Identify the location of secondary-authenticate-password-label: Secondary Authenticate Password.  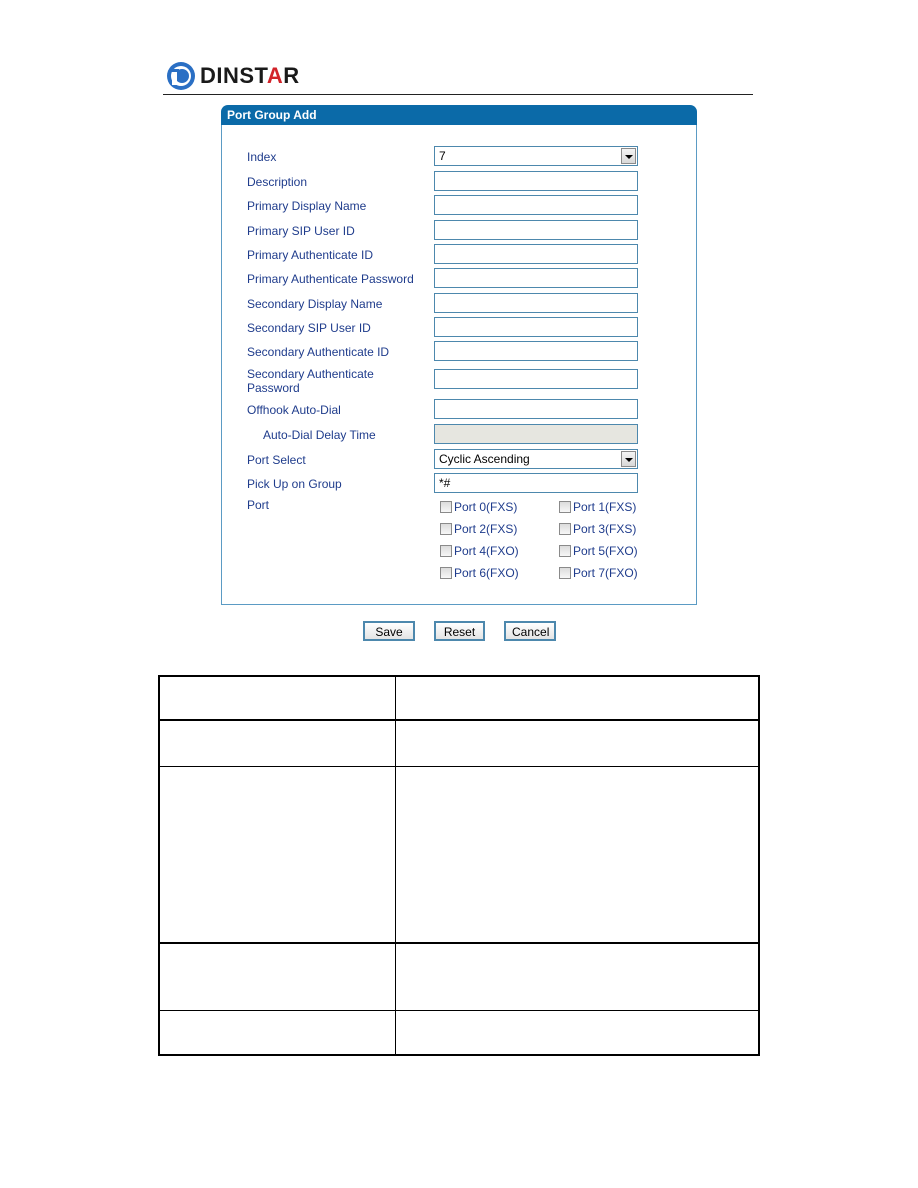
(310, 381).